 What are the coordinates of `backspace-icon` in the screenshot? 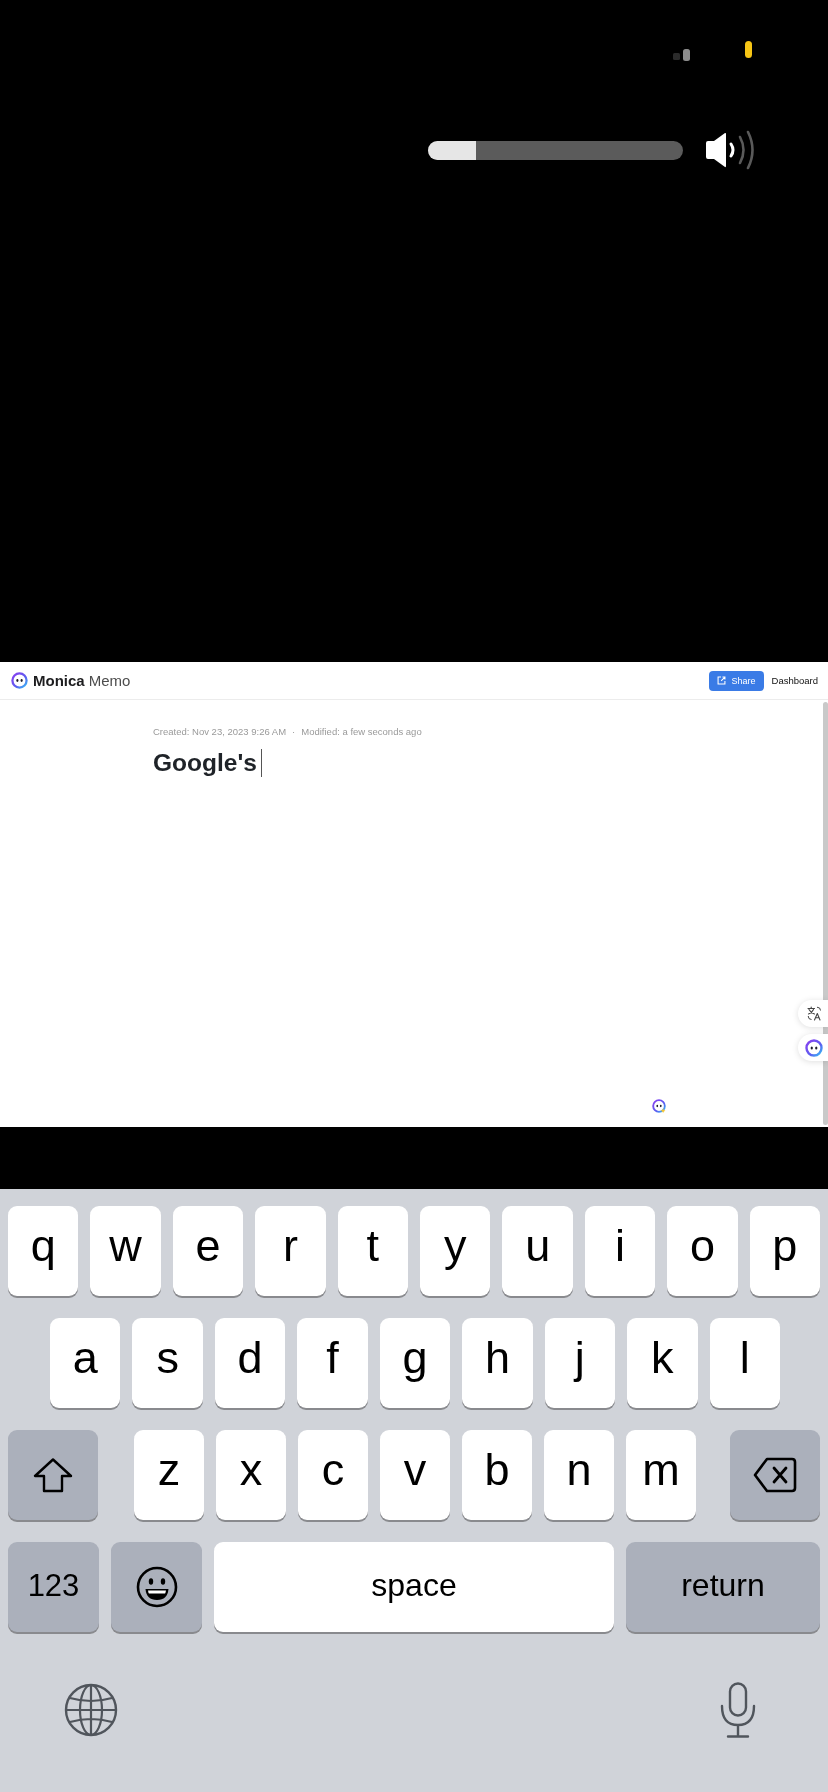 It's located at (775, 1475).